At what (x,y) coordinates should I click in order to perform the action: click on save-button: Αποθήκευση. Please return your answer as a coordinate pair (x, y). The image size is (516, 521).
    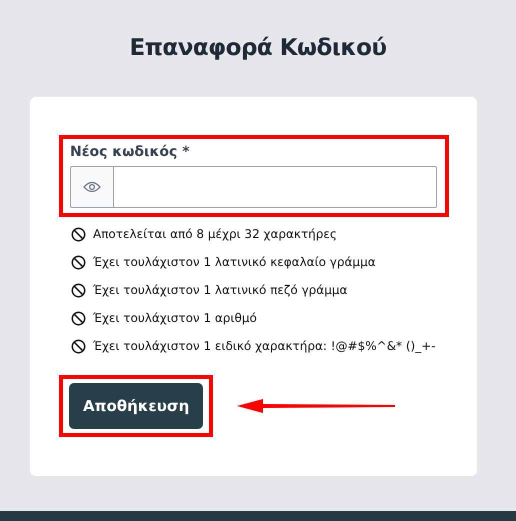
    Looking at the image, I should click on (136, 406).